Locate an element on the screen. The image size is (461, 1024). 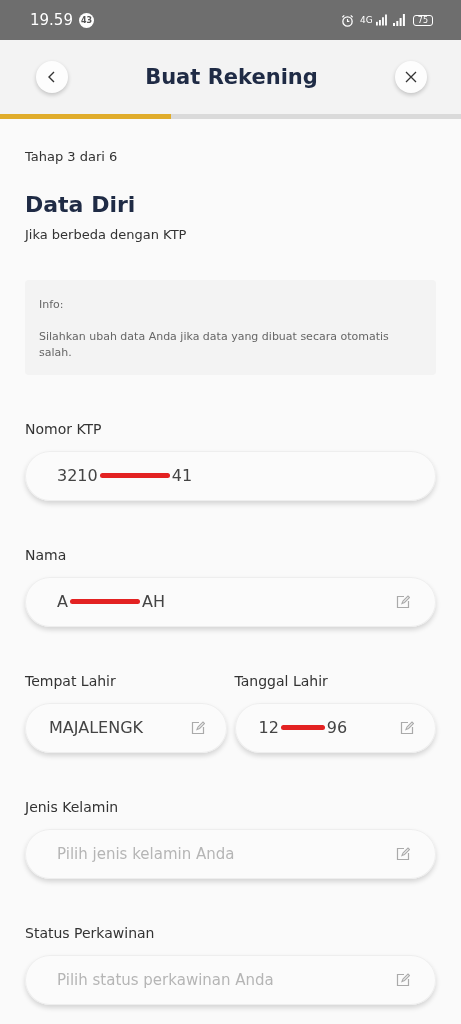
input-field: A AH is located at coordinates (230, 601).